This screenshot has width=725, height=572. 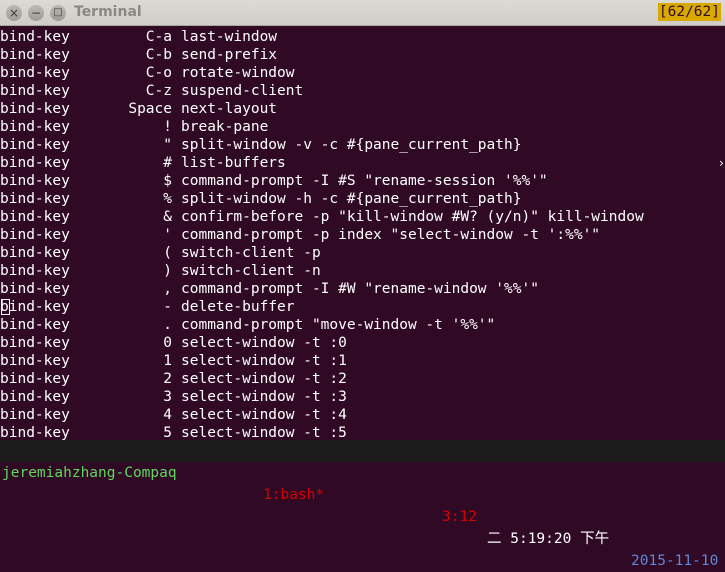 I want to click on bind-action: command-prompt "move-window -t '%%'", so click(x=338, y=325).